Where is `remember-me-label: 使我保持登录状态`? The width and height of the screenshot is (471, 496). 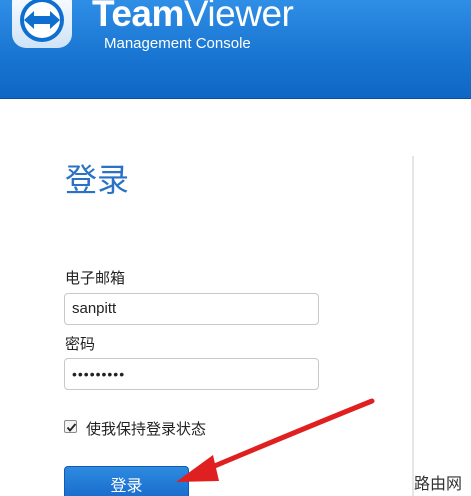 remember-me-label: 使我保持登录状态 is located at coordinates (146, 429).